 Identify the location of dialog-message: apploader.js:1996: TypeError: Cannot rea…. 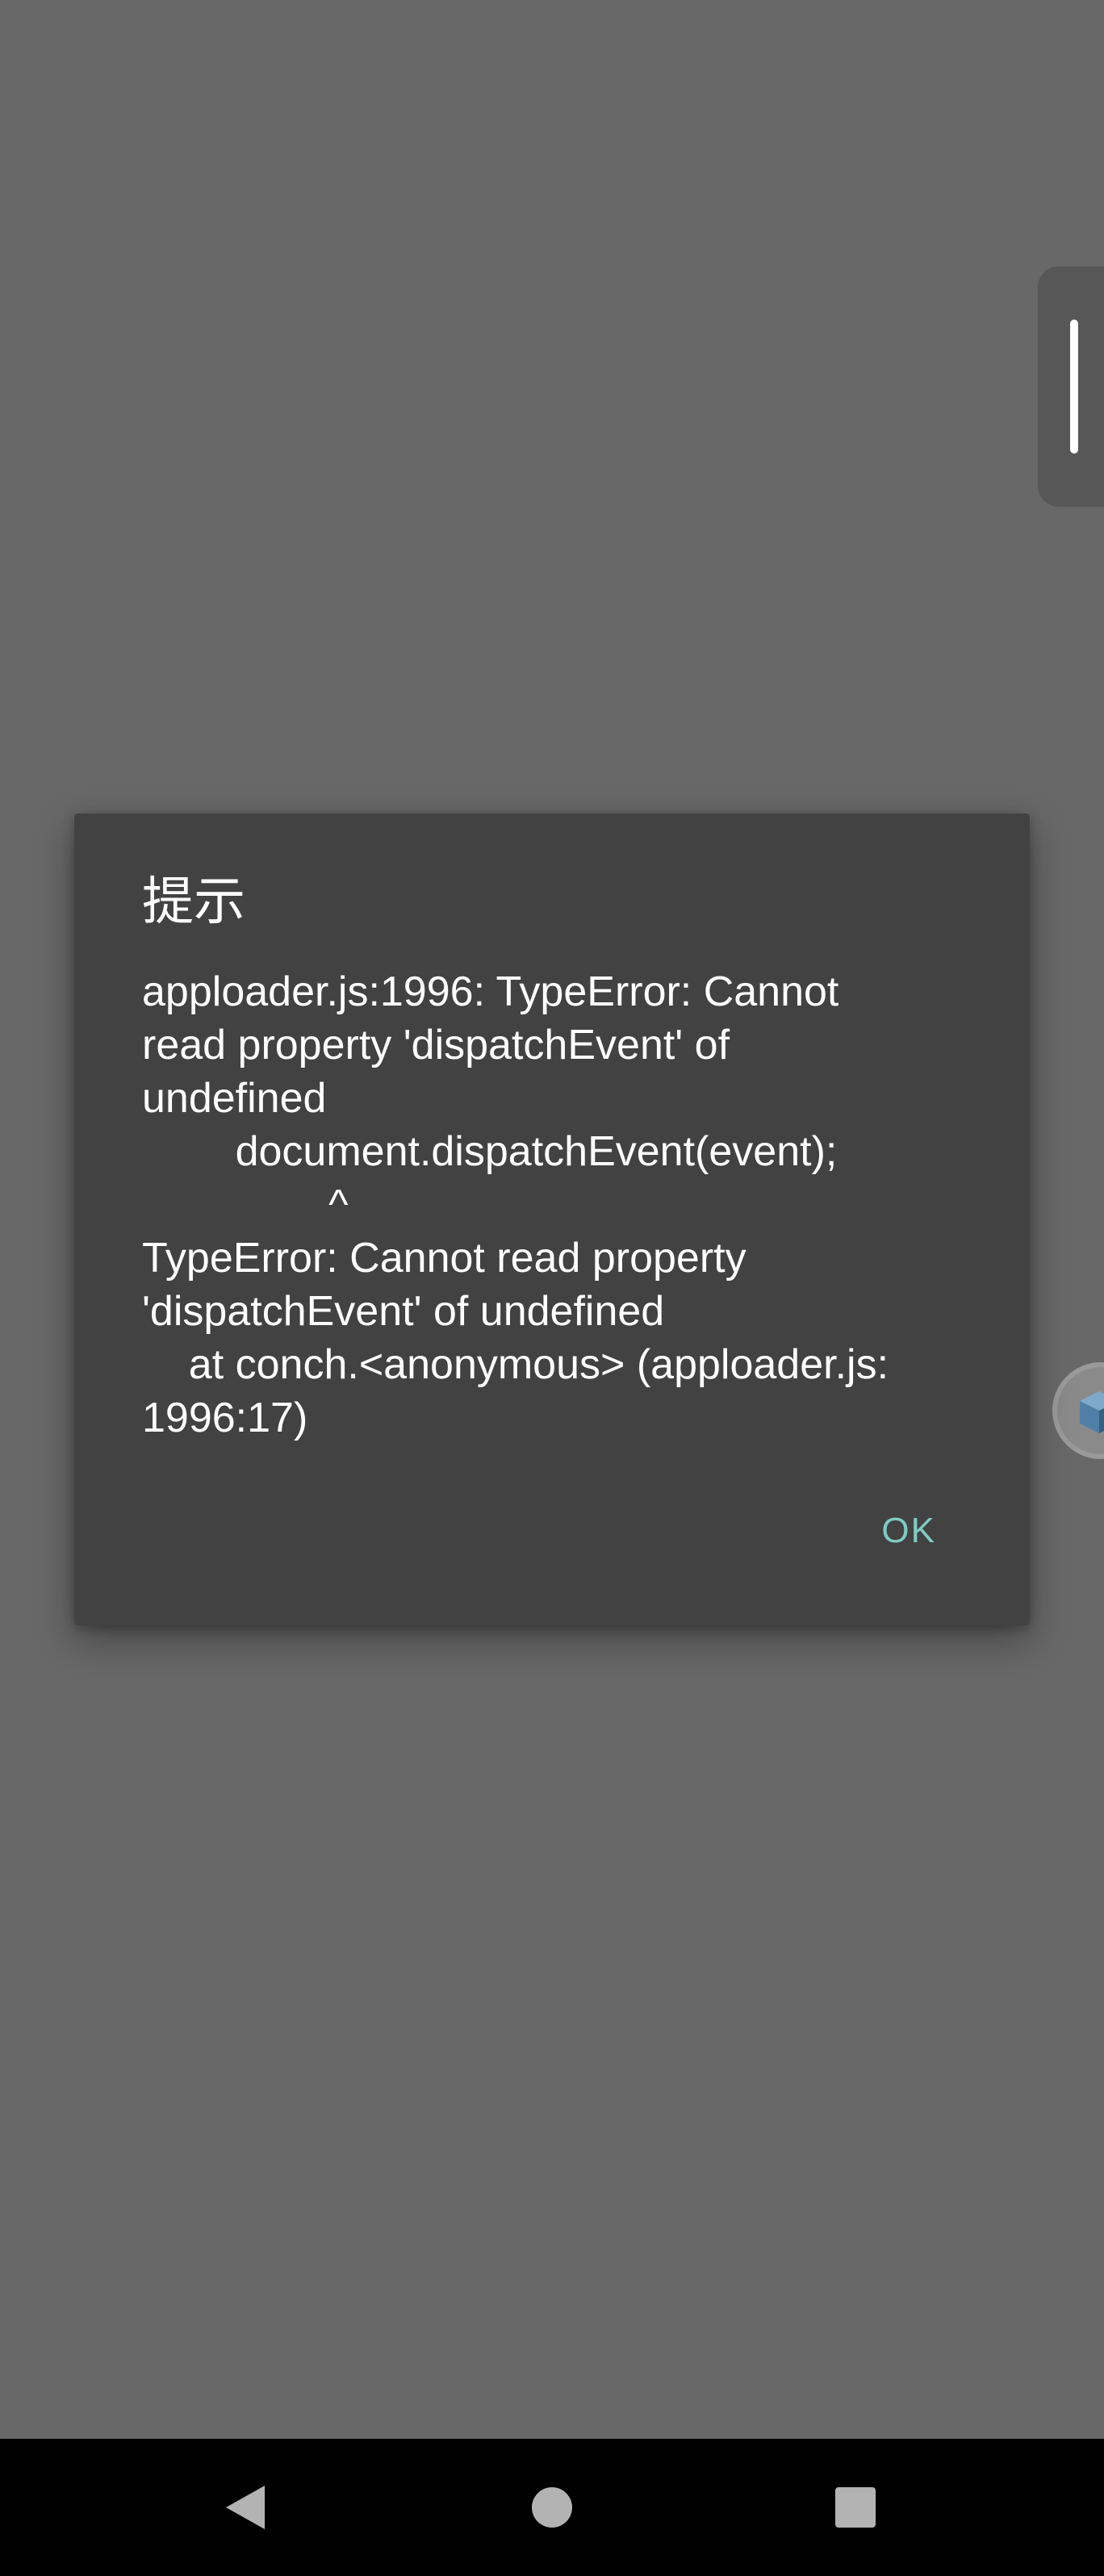
(515, 1204).